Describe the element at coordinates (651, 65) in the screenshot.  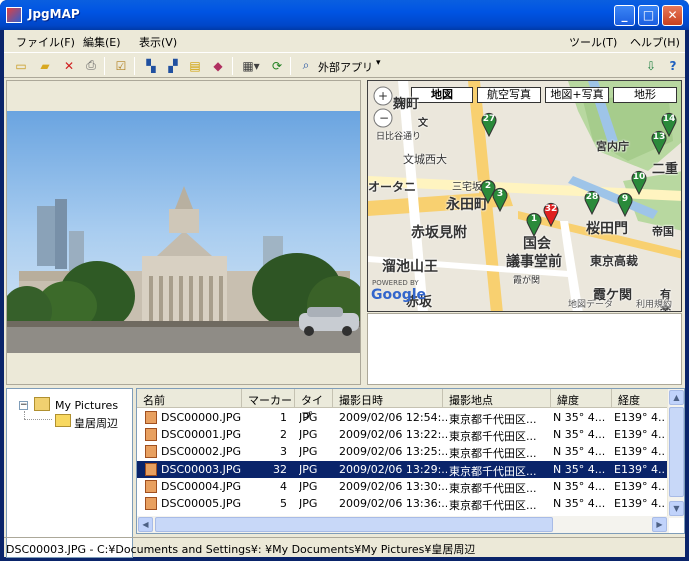
I see `update-icon: ⇩` at that location.